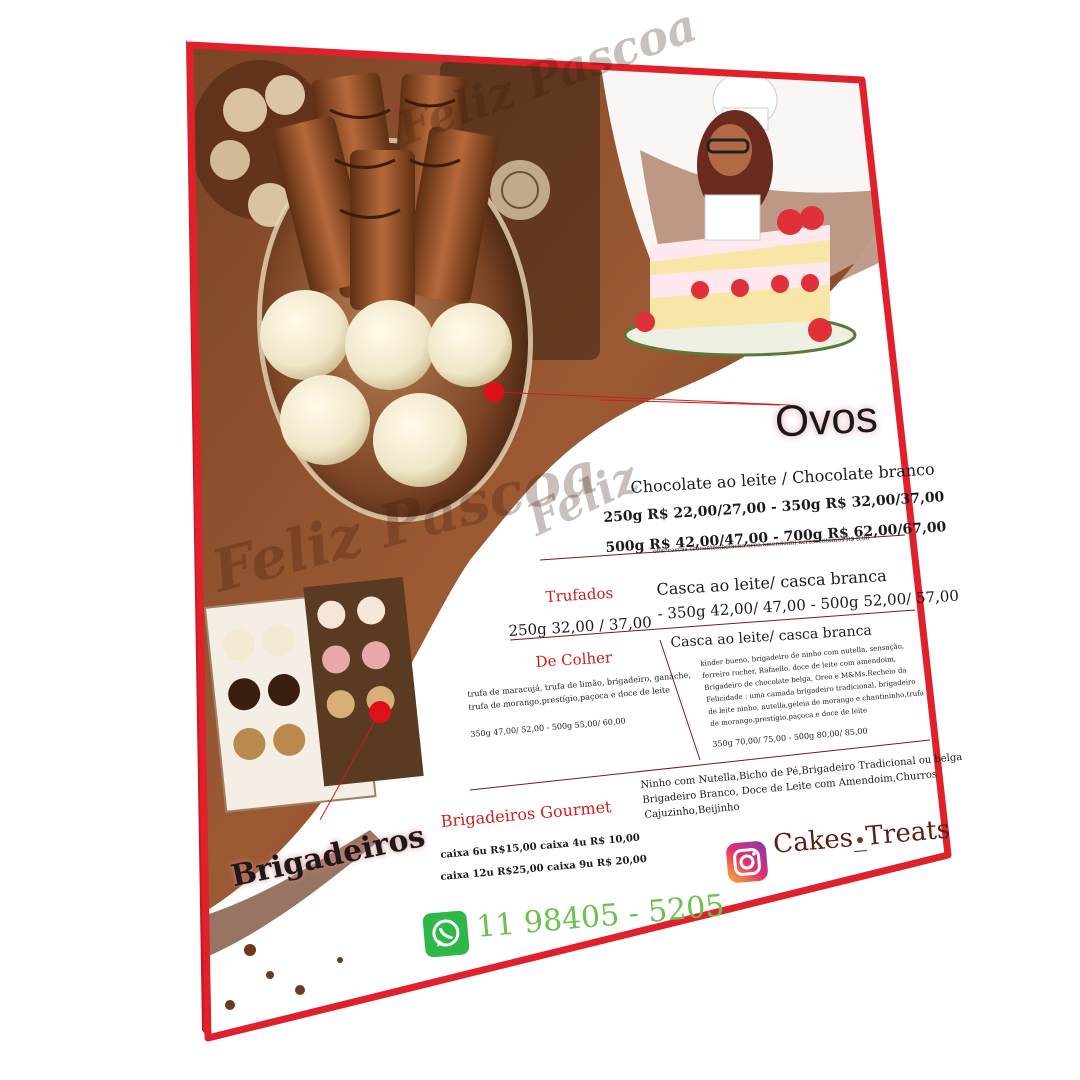 The image size is (1080, 1080). What do you see at coordinates (747, 862) in the screenshot?
I see `instagram-icon` at bounding box center [747, 862].